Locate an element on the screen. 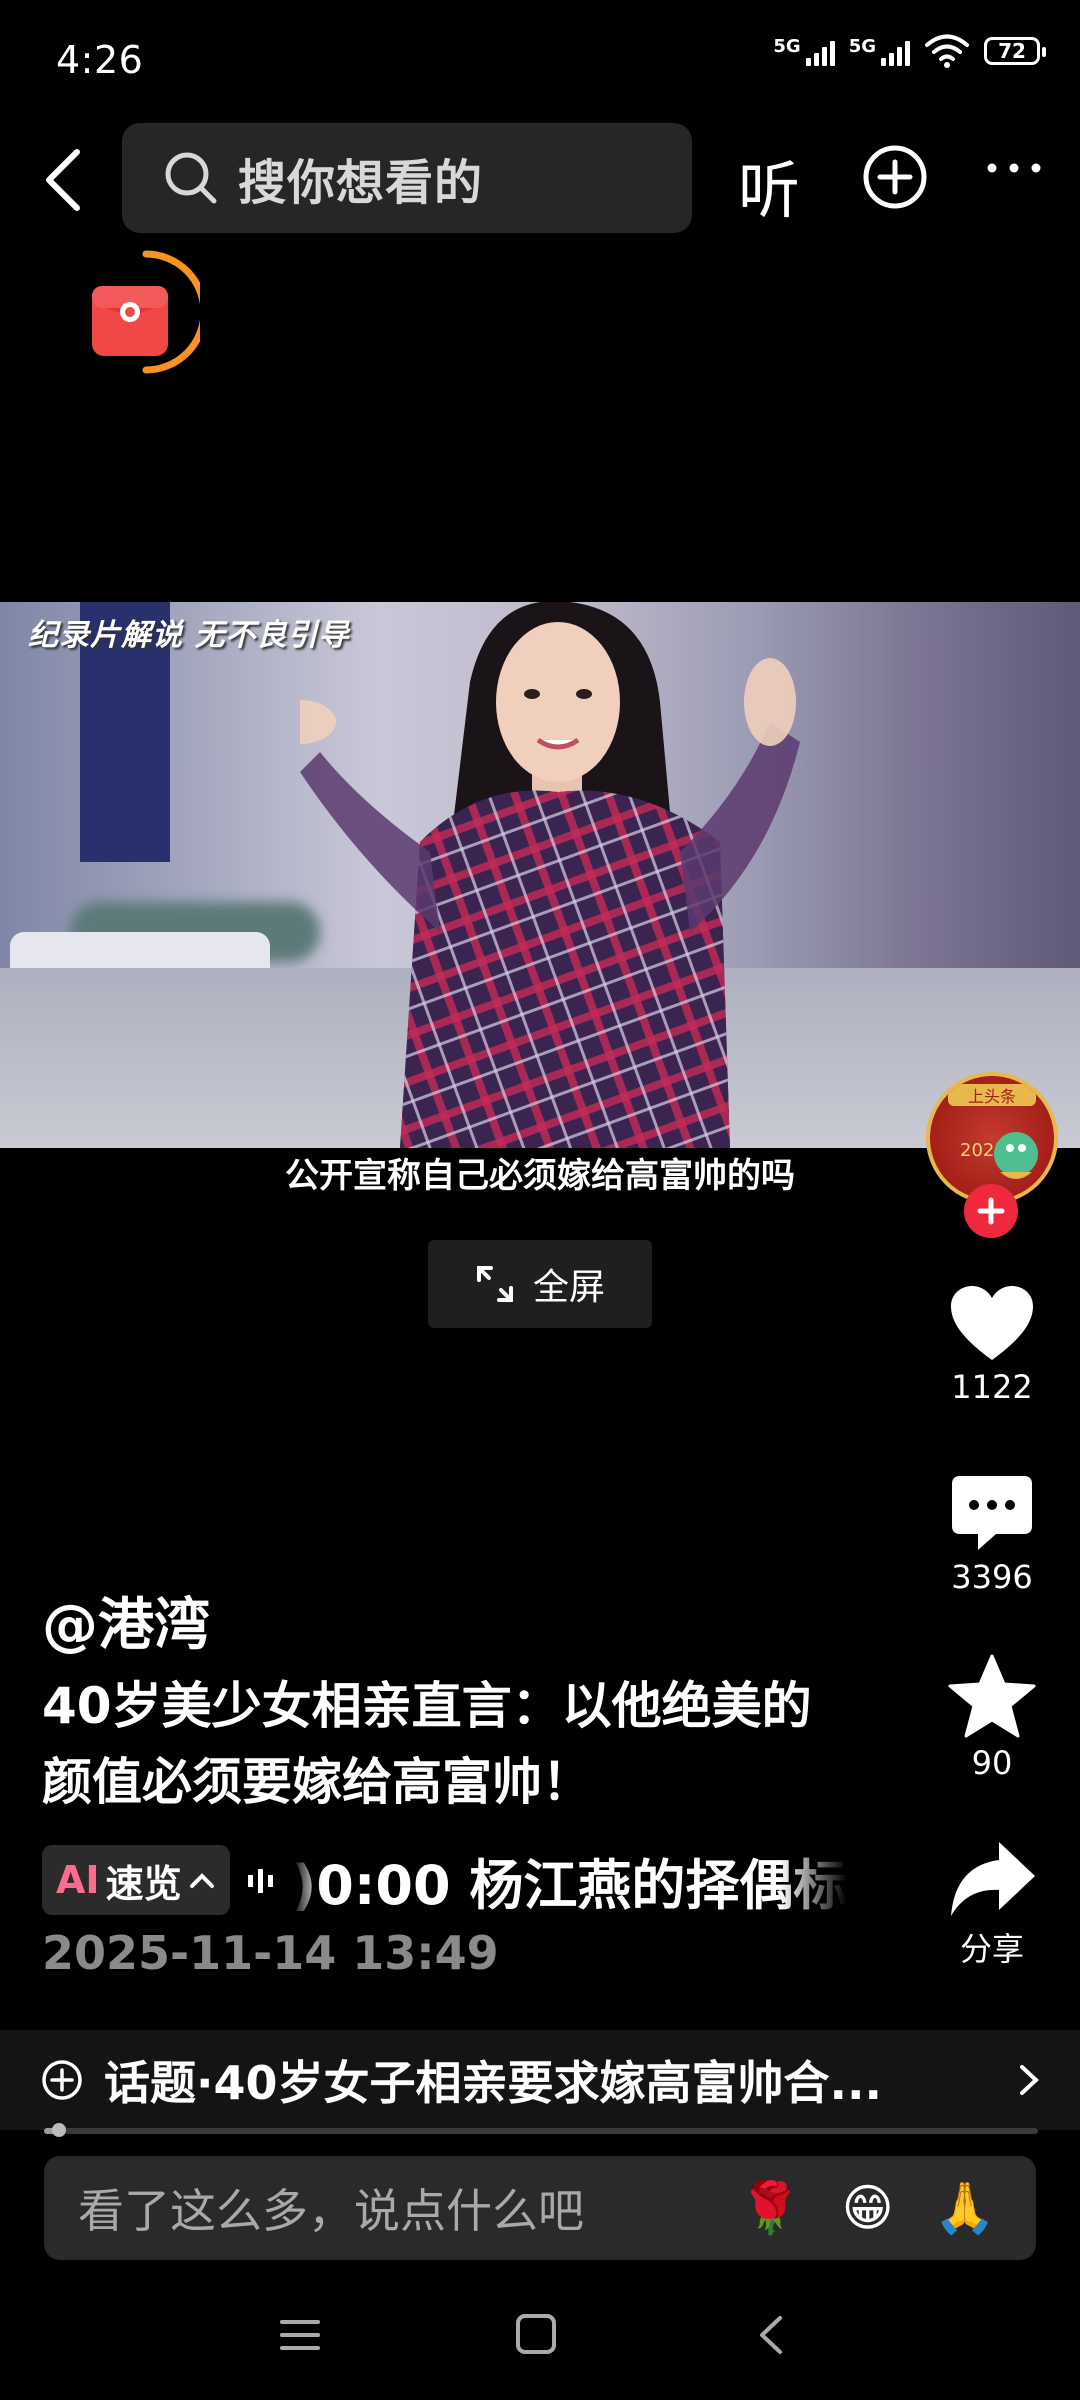 Image resolution: width=1080 pixels, height=2400 pixels. fullscreen-button: 全屏 is located at coordinates (540, 1284).